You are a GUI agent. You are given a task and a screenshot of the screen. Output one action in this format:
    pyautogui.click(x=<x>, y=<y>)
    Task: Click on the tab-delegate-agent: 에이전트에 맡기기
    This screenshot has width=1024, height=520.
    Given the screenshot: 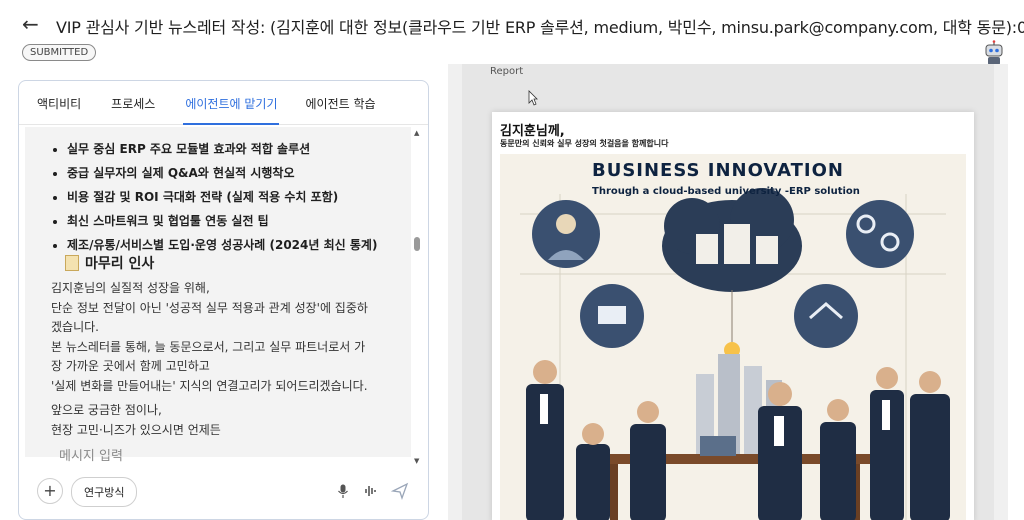 What is the action you would take?
    pyautogui.click(x=231, y=103)
    